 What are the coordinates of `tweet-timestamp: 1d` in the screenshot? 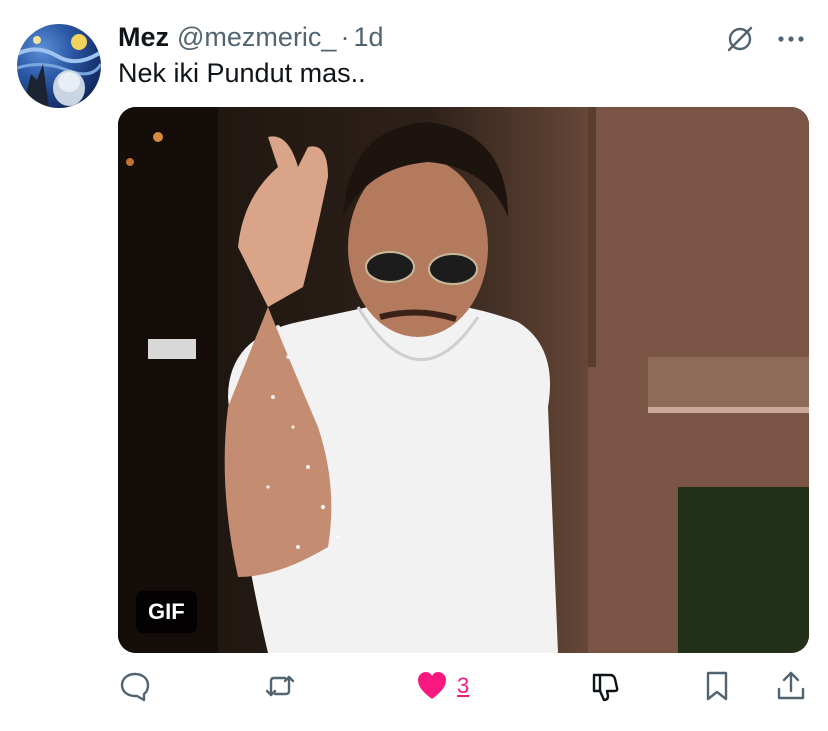 It's located at (368, 37).